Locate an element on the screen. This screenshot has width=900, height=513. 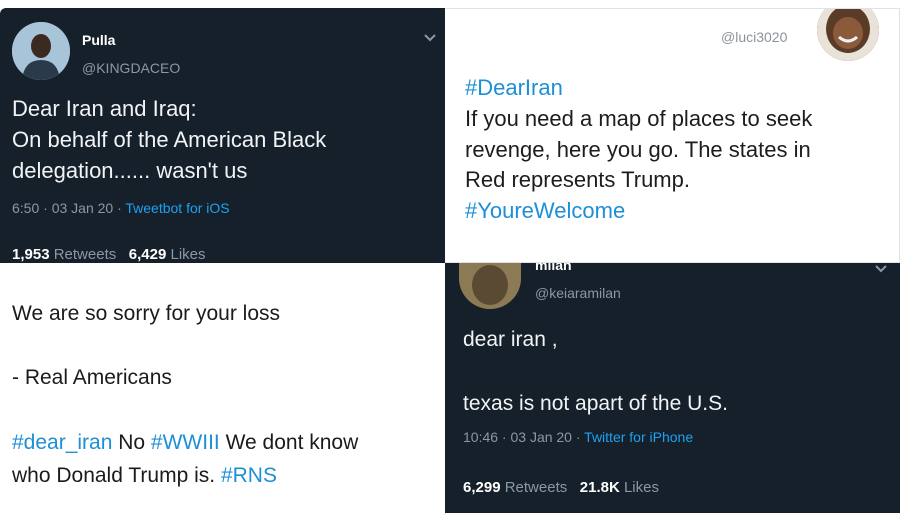
like-count: 21.8K is located at coordinates (600, 487).